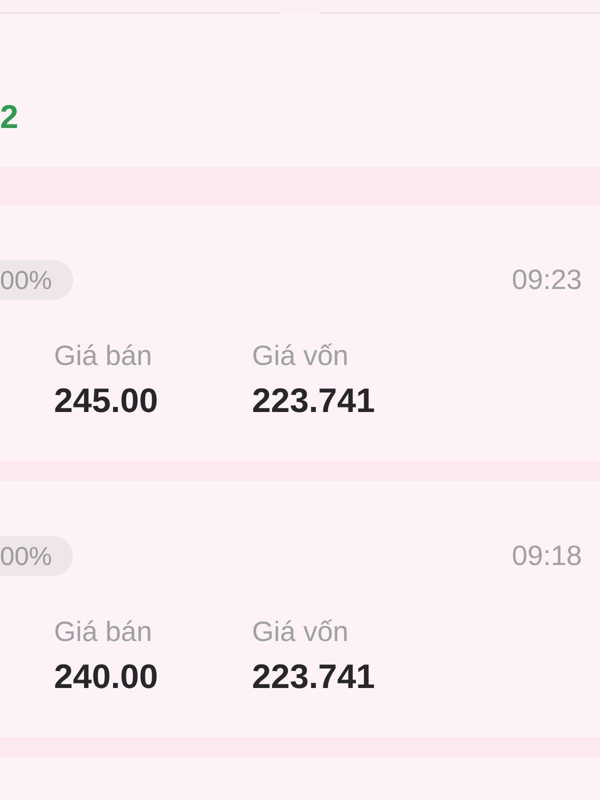 This screenshot has height=800, width=600. I want to click on order-time: 09:18, so click(547, 556).